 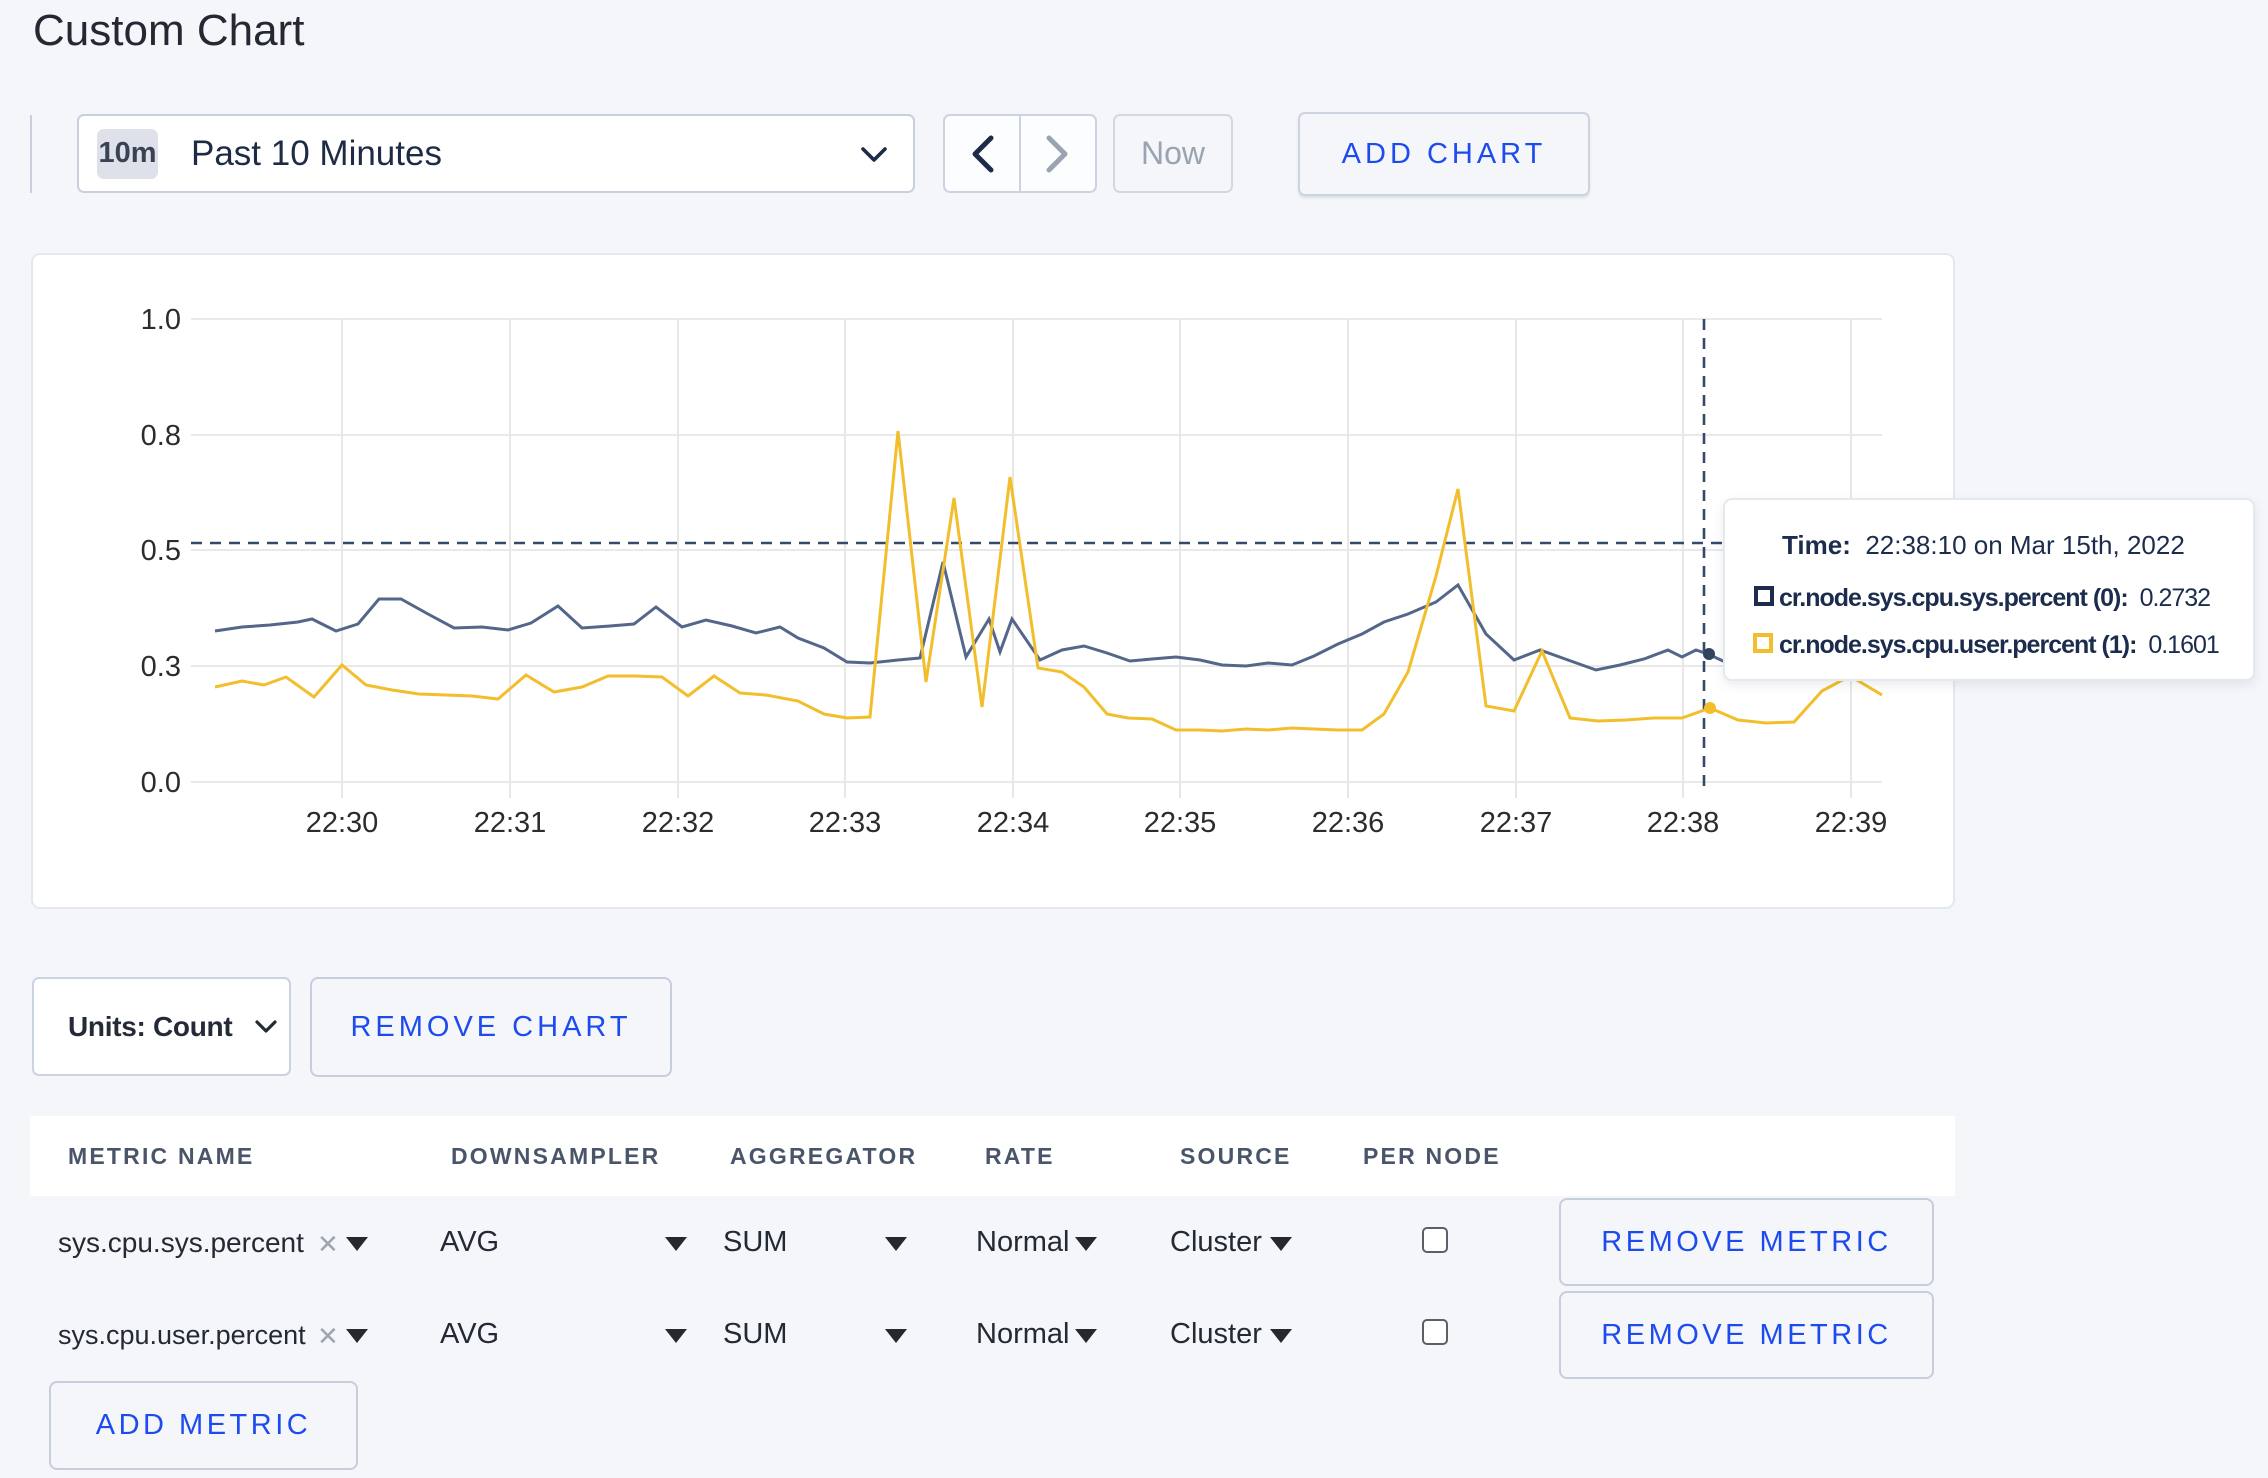 What do you see at coordinates (161, 320) in the screenshot?
I see `svg-text: 1.0` at bounding box center [161, 320].